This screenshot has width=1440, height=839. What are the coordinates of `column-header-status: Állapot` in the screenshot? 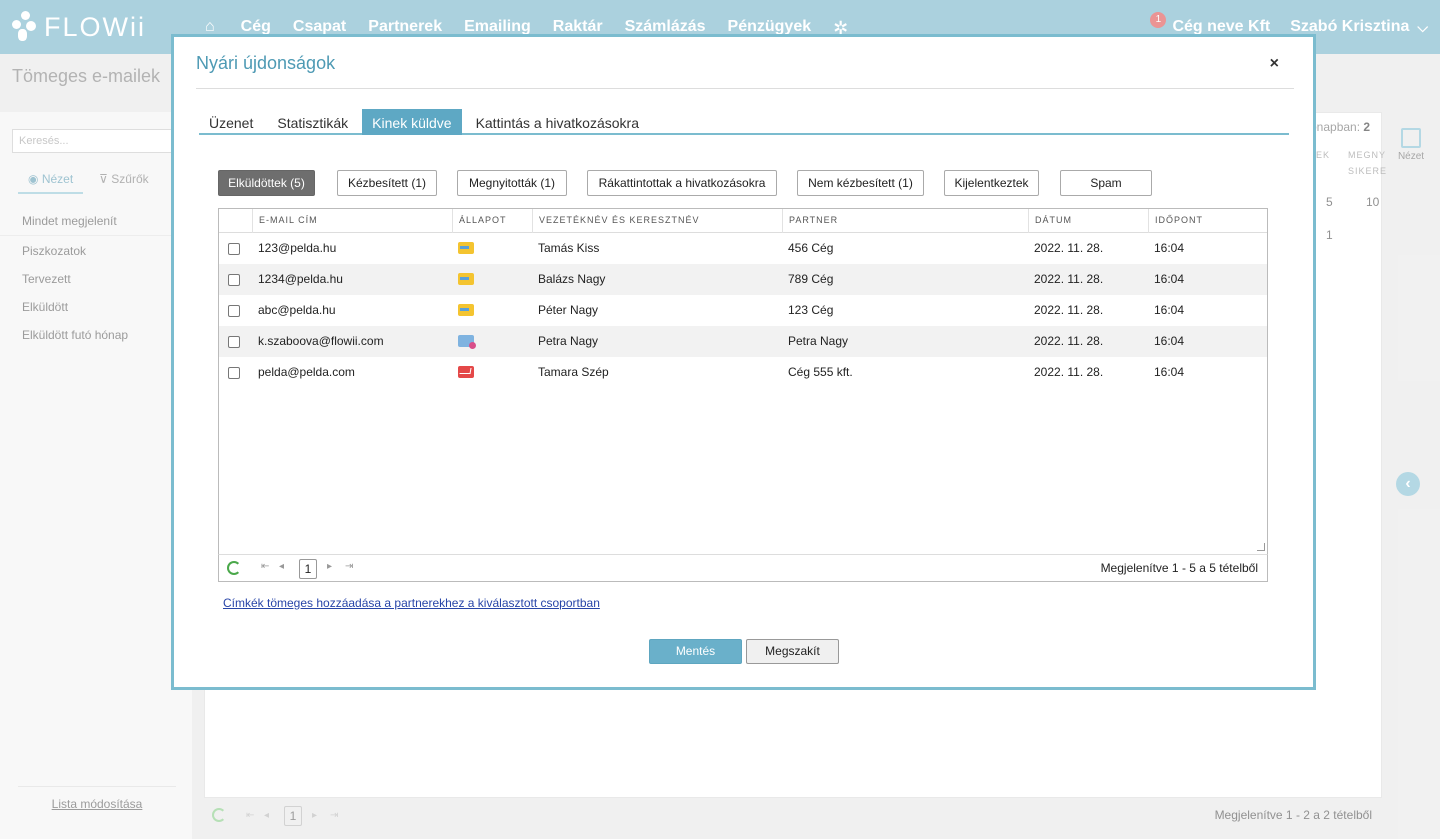 It's located at (492, 221).